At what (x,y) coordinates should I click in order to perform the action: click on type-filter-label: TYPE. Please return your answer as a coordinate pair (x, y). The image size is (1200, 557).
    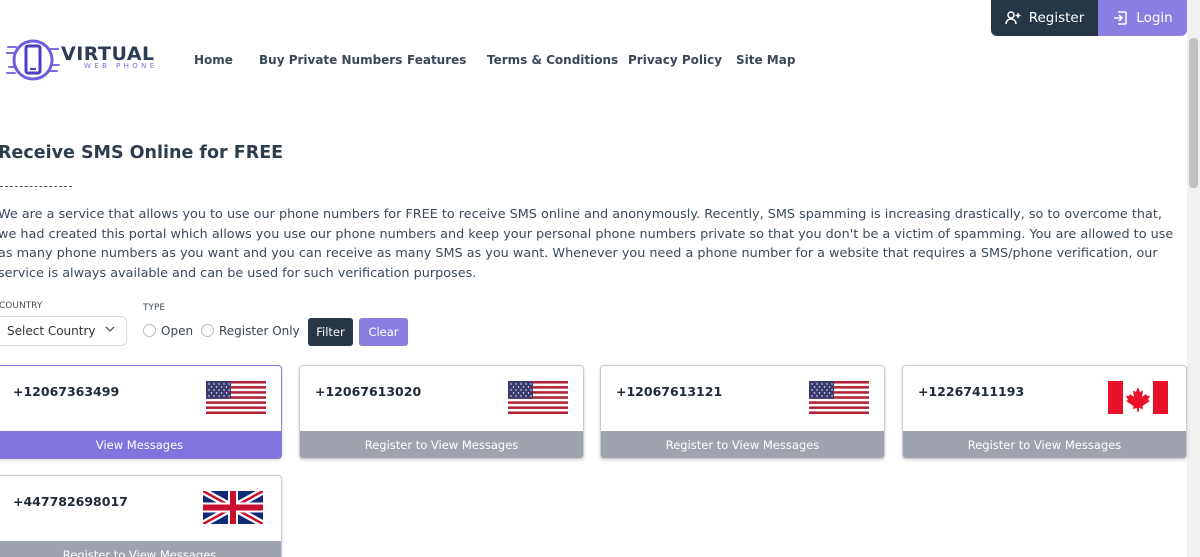
    Looking at the image, I should click on (154, 308).